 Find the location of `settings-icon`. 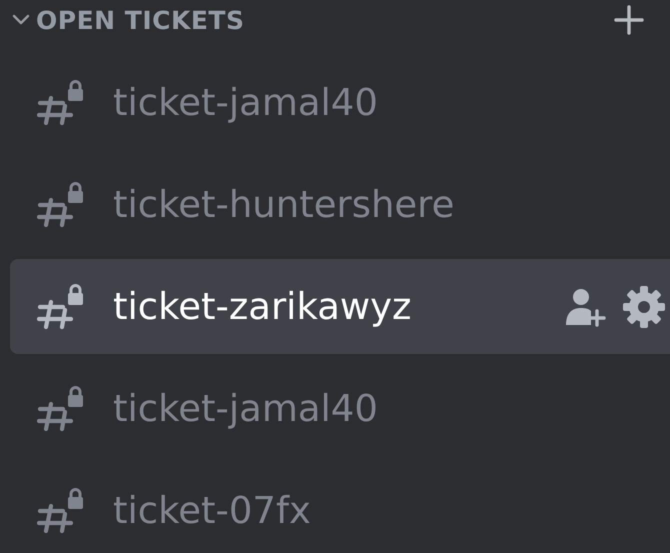

settings-icon is located at coordinates (644, 306).